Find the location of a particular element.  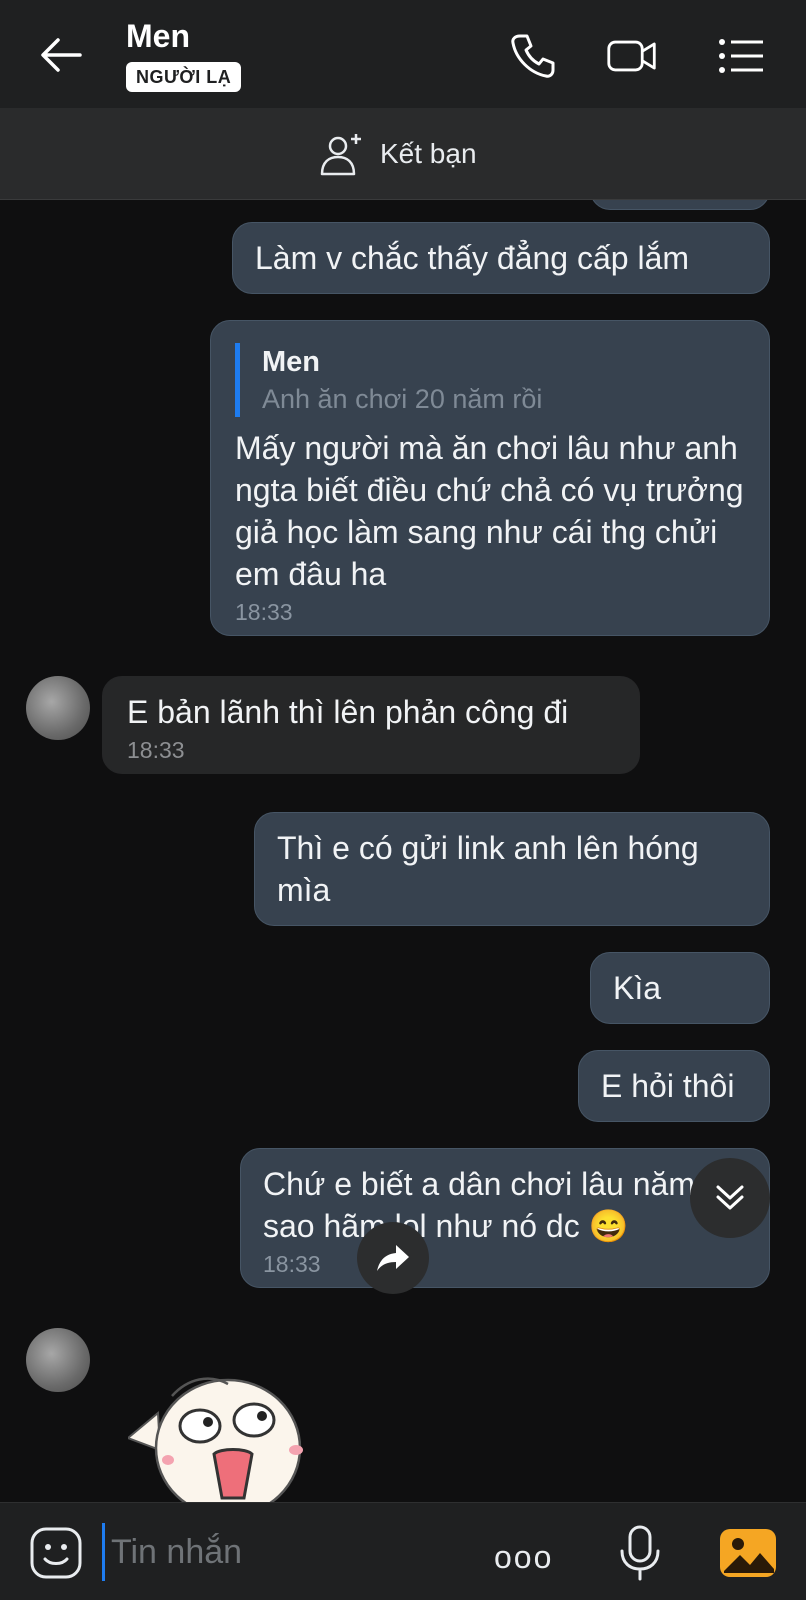

add-friend-button: Kết bạn is located at coordinates (397, 154).